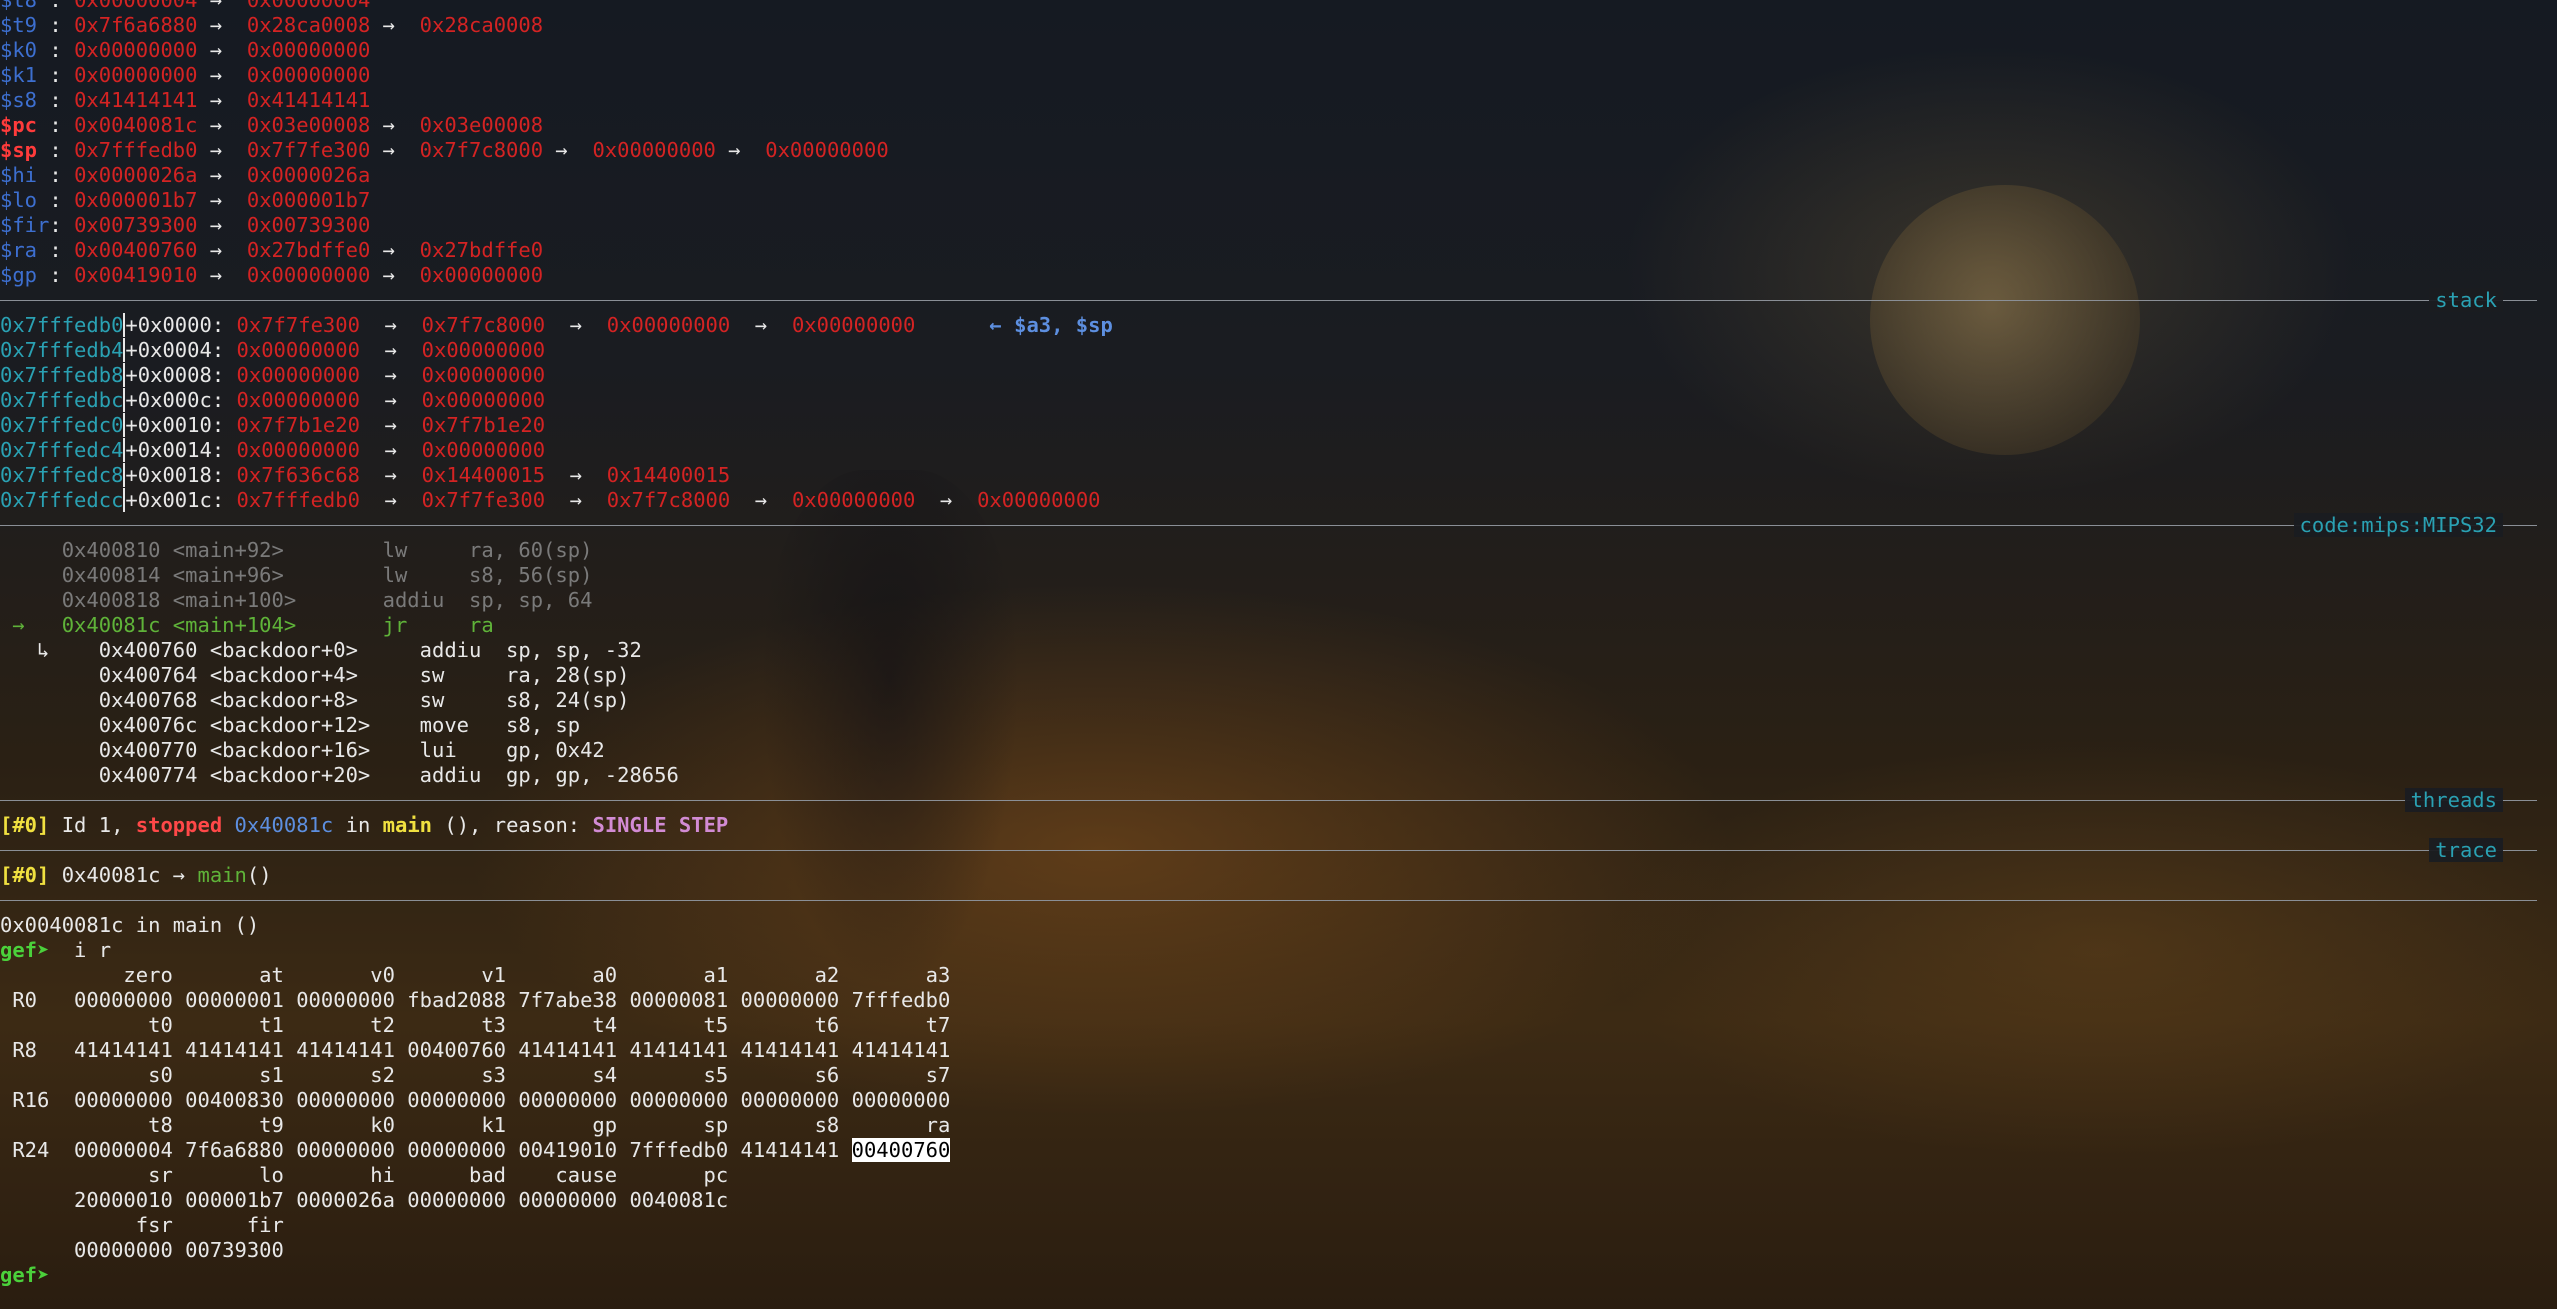 The image size is (2557, 1309). I want to click on stack-offset: +0x000c:, so click(175, 400).